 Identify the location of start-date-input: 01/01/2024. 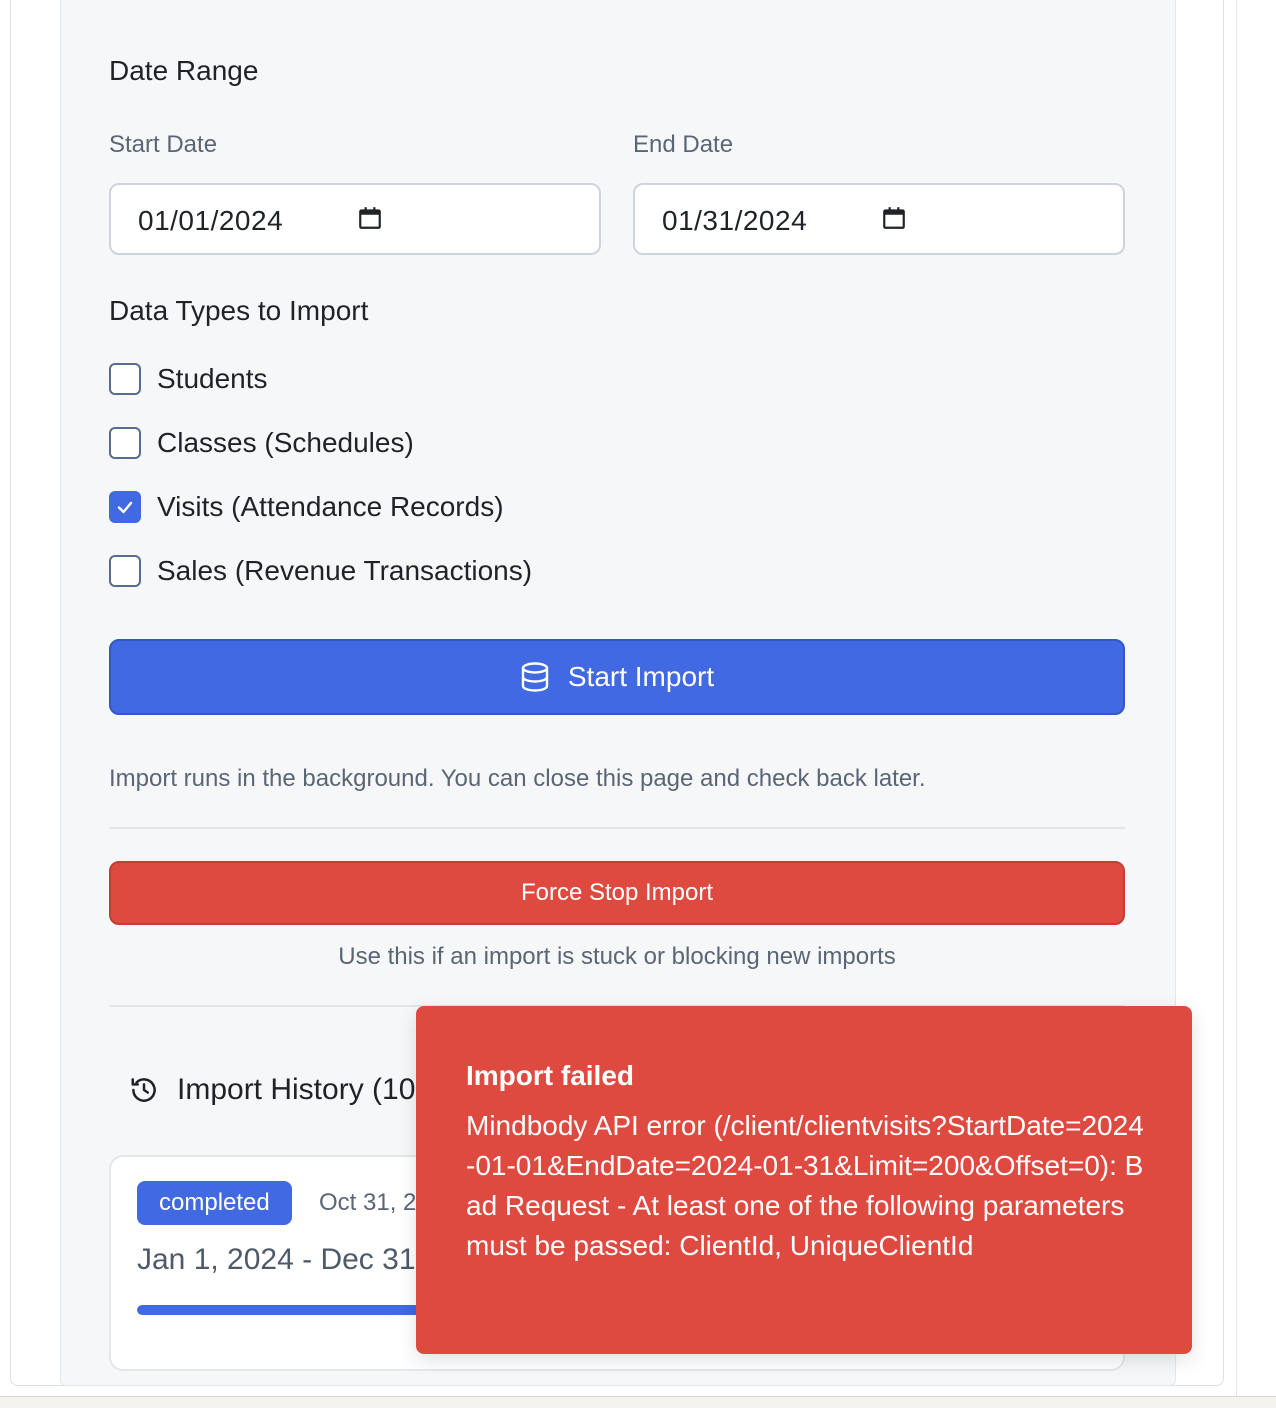
(355, 219).